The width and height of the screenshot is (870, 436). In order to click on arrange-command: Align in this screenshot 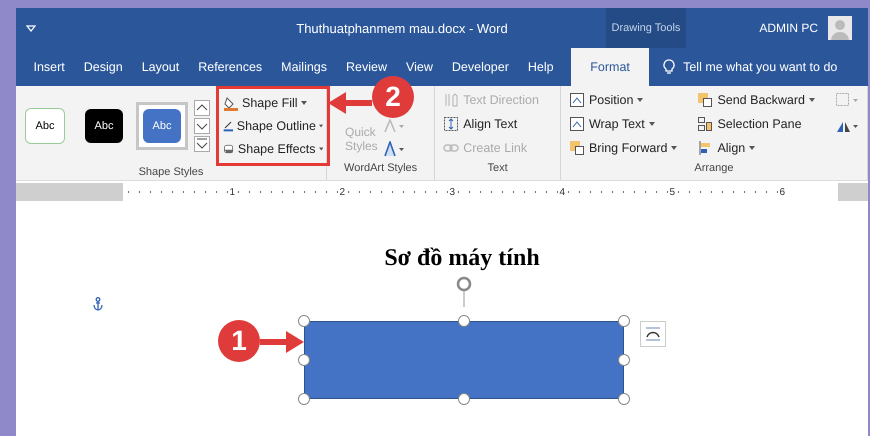, I will do `click(731, 148)`.